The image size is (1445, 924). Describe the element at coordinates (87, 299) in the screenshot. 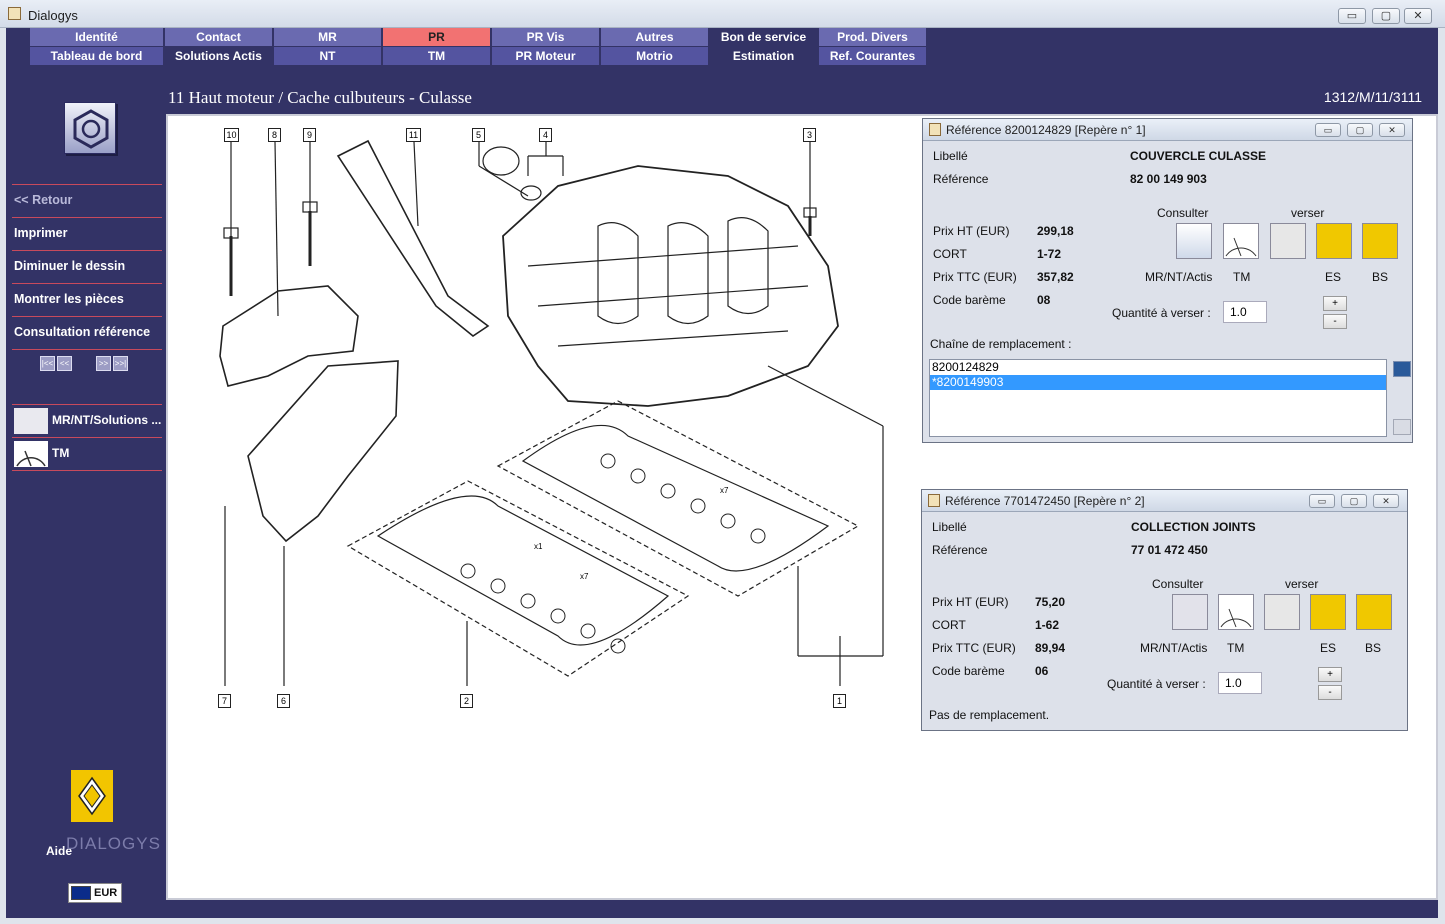

I see `show-parts-button: Montrer les pièces` at that location.